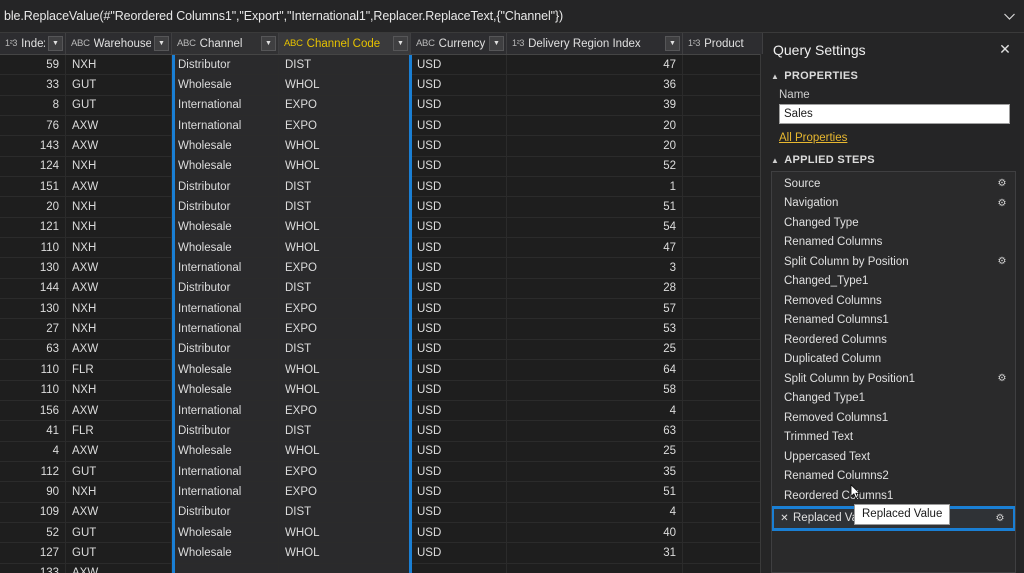  Describe the element at coordinates (380, 228) in the screenshot. I see `table-row: 121 NXH Wholesale WHOL USD 54` at that location.